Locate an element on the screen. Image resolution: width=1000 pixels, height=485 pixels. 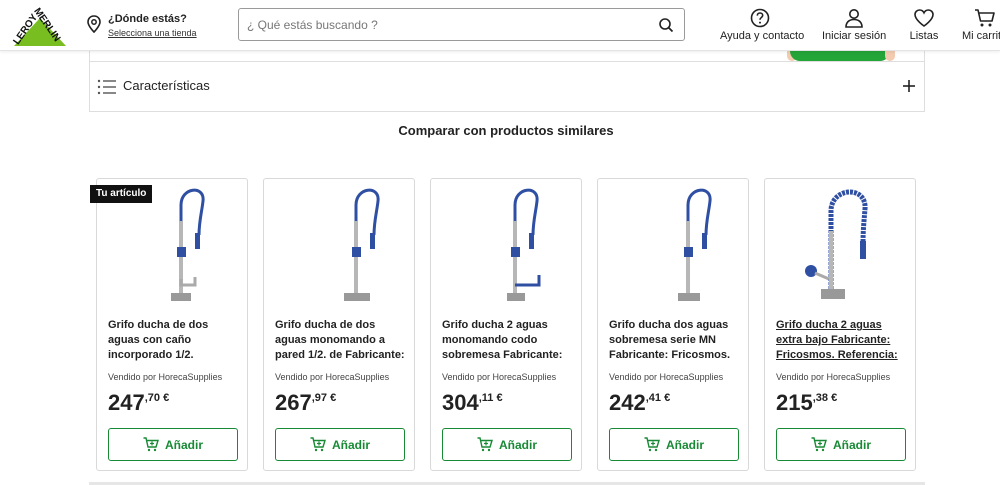
search-bar is located at coordinates (461, 24).